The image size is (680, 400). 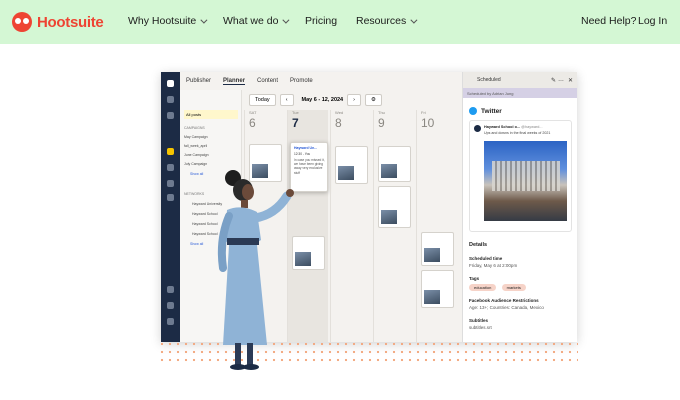 I want to click on panel-header: Scheduled ✎ … ✕, so click(x=520, y=80).